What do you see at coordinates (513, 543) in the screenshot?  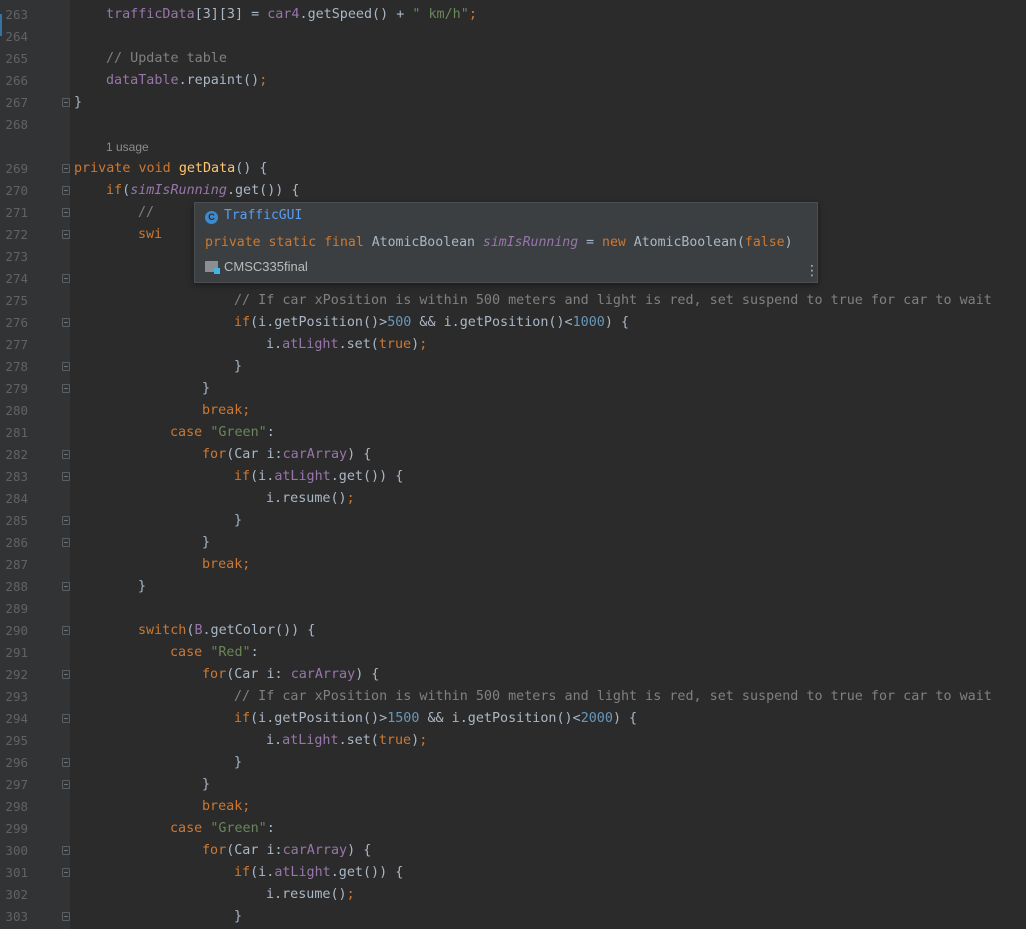 I see `code-line: 286}` at bounding box center [513, 543].